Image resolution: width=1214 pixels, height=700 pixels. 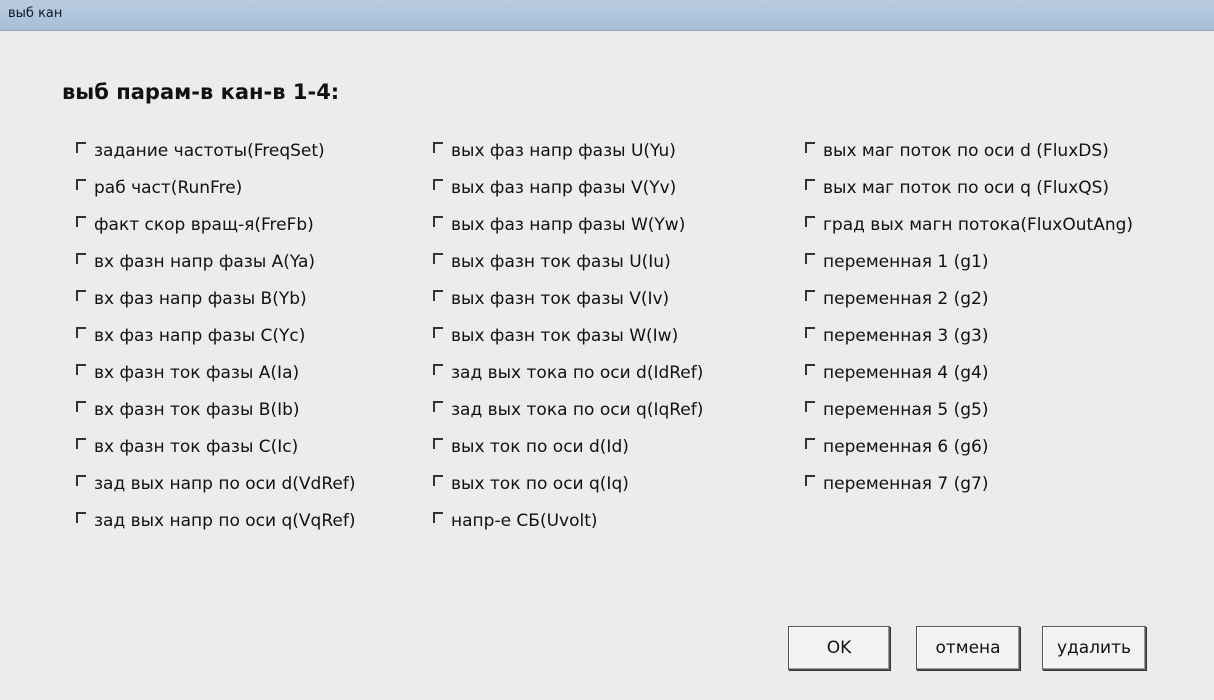 I want to click on parameter-checkbox: напр-е СБ(Uvolt), so click(x=567, y=527).